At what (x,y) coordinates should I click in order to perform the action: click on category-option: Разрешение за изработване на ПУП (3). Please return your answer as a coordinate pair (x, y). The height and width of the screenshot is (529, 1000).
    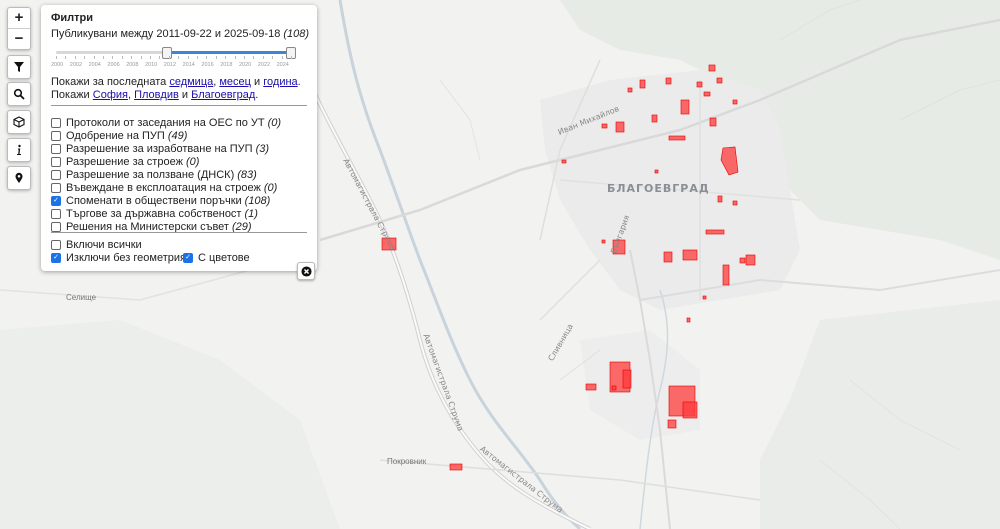
    Looking at the image, I should click on (160, 148).